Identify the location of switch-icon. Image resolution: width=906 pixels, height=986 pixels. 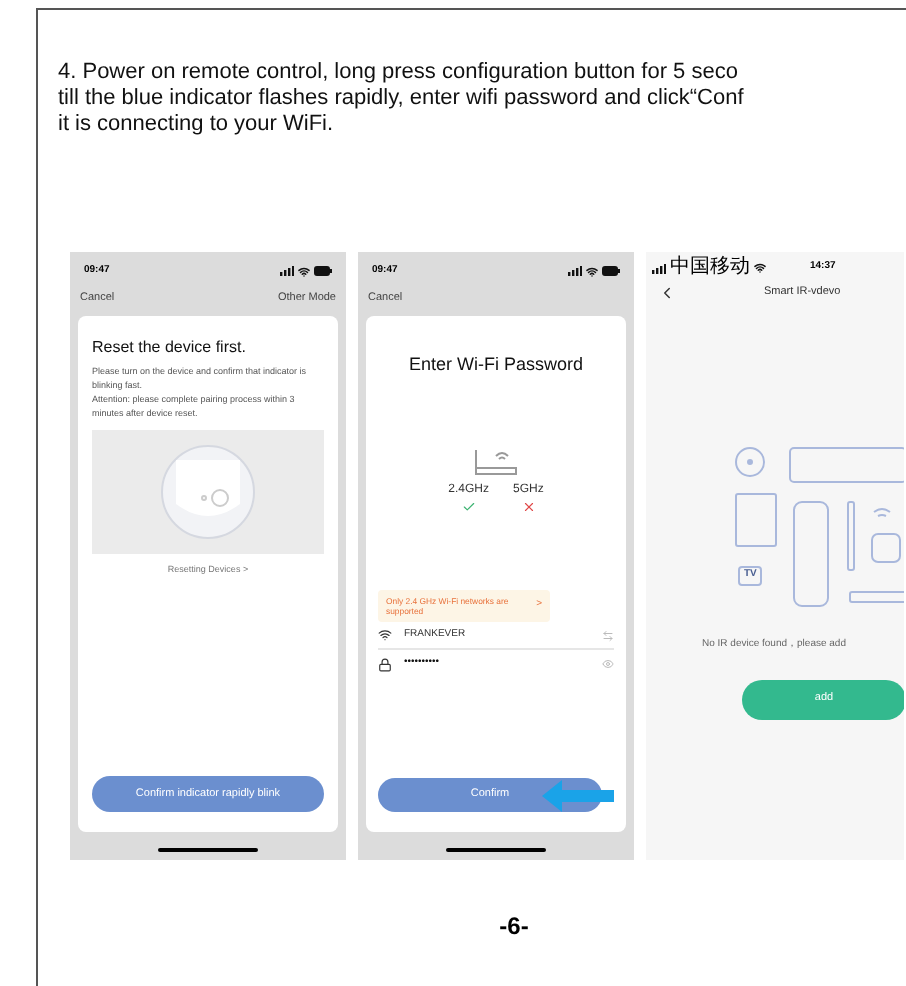
(608, 635).